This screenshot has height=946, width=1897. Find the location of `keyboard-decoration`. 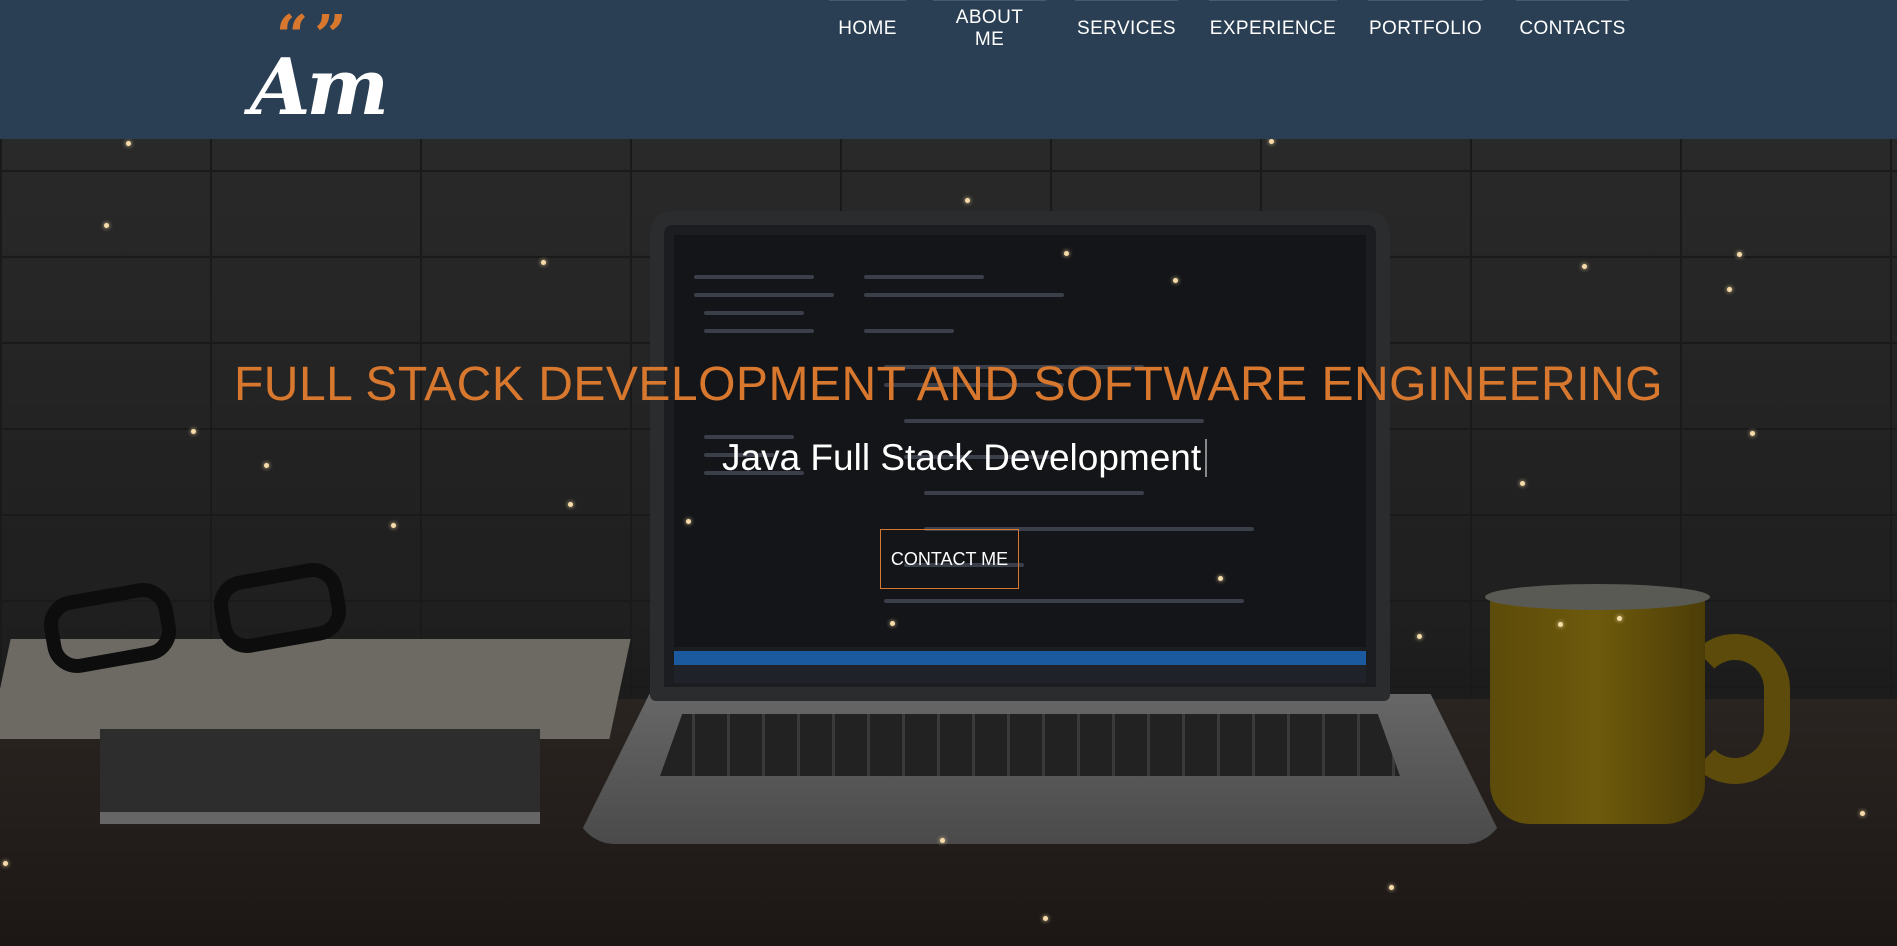

keyboard-decoration is located at coordinates (1030, 745).